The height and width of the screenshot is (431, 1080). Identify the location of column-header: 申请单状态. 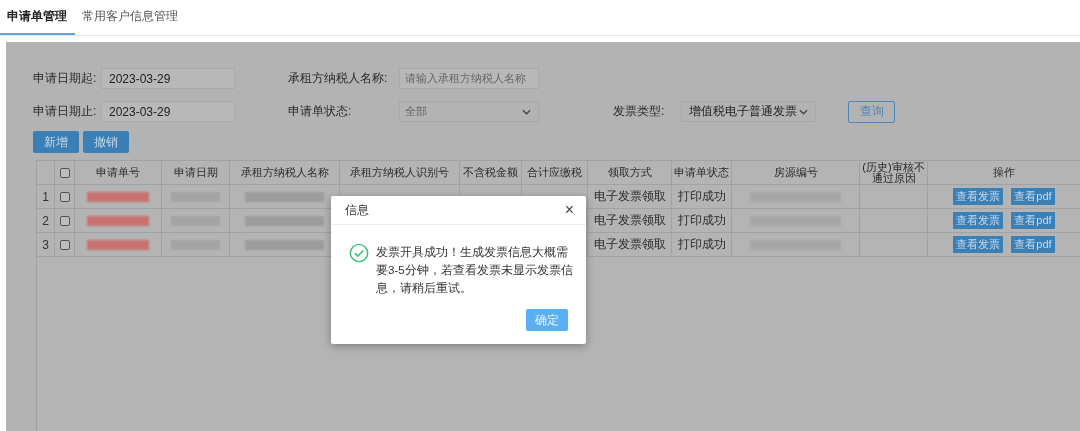
(701, 172).